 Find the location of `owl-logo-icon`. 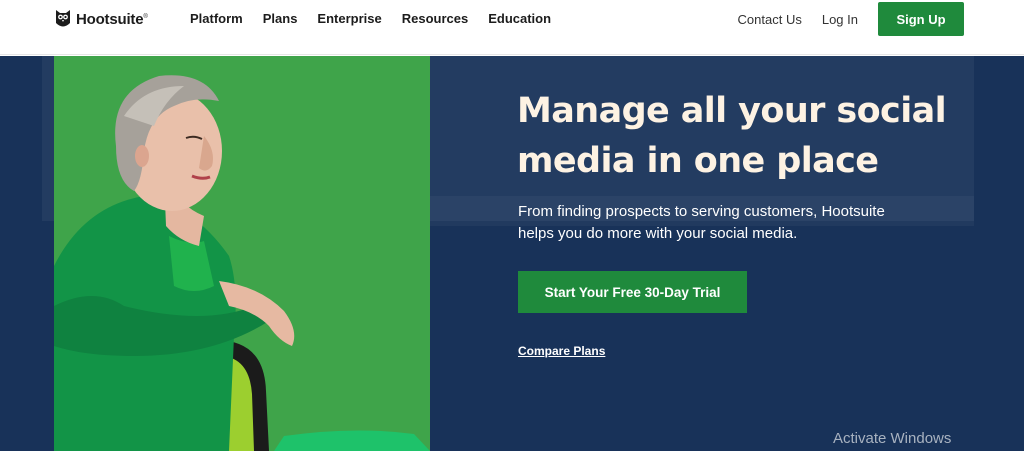

owl-logo-icon is located at coordinates (63, 18).